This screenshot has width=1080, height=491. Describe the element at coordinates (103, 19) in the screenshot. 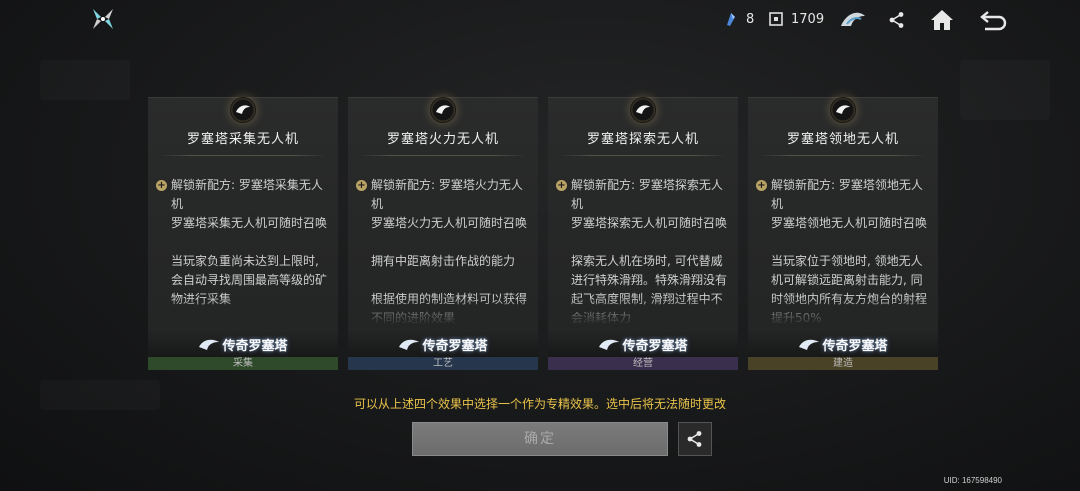

I see `game-logo-icon` at that location.